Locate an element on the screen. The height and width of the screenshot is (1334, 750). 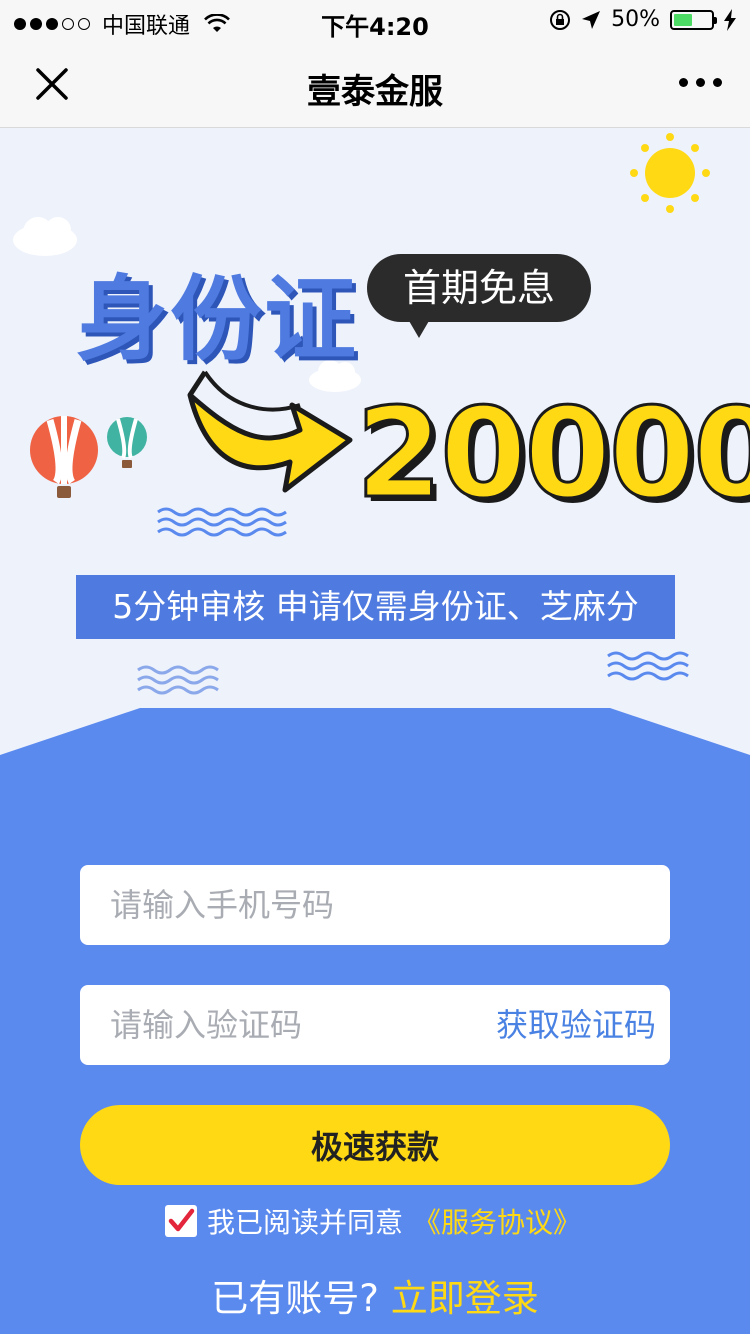
banner-subtitle: 5分钟审核 申请仅需身份证、芝麻分 is located at coordinates (375, 607).